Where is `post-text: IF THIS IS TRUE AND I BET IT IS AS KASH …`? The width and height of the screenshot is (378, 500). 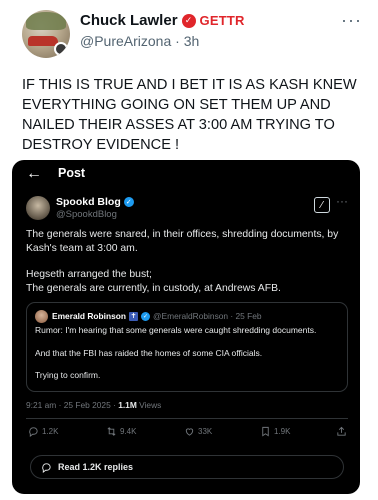
post-text: IF THIS IS TRUE AND I BET IT IS AS KASH … is located at coordinates (189, 115).